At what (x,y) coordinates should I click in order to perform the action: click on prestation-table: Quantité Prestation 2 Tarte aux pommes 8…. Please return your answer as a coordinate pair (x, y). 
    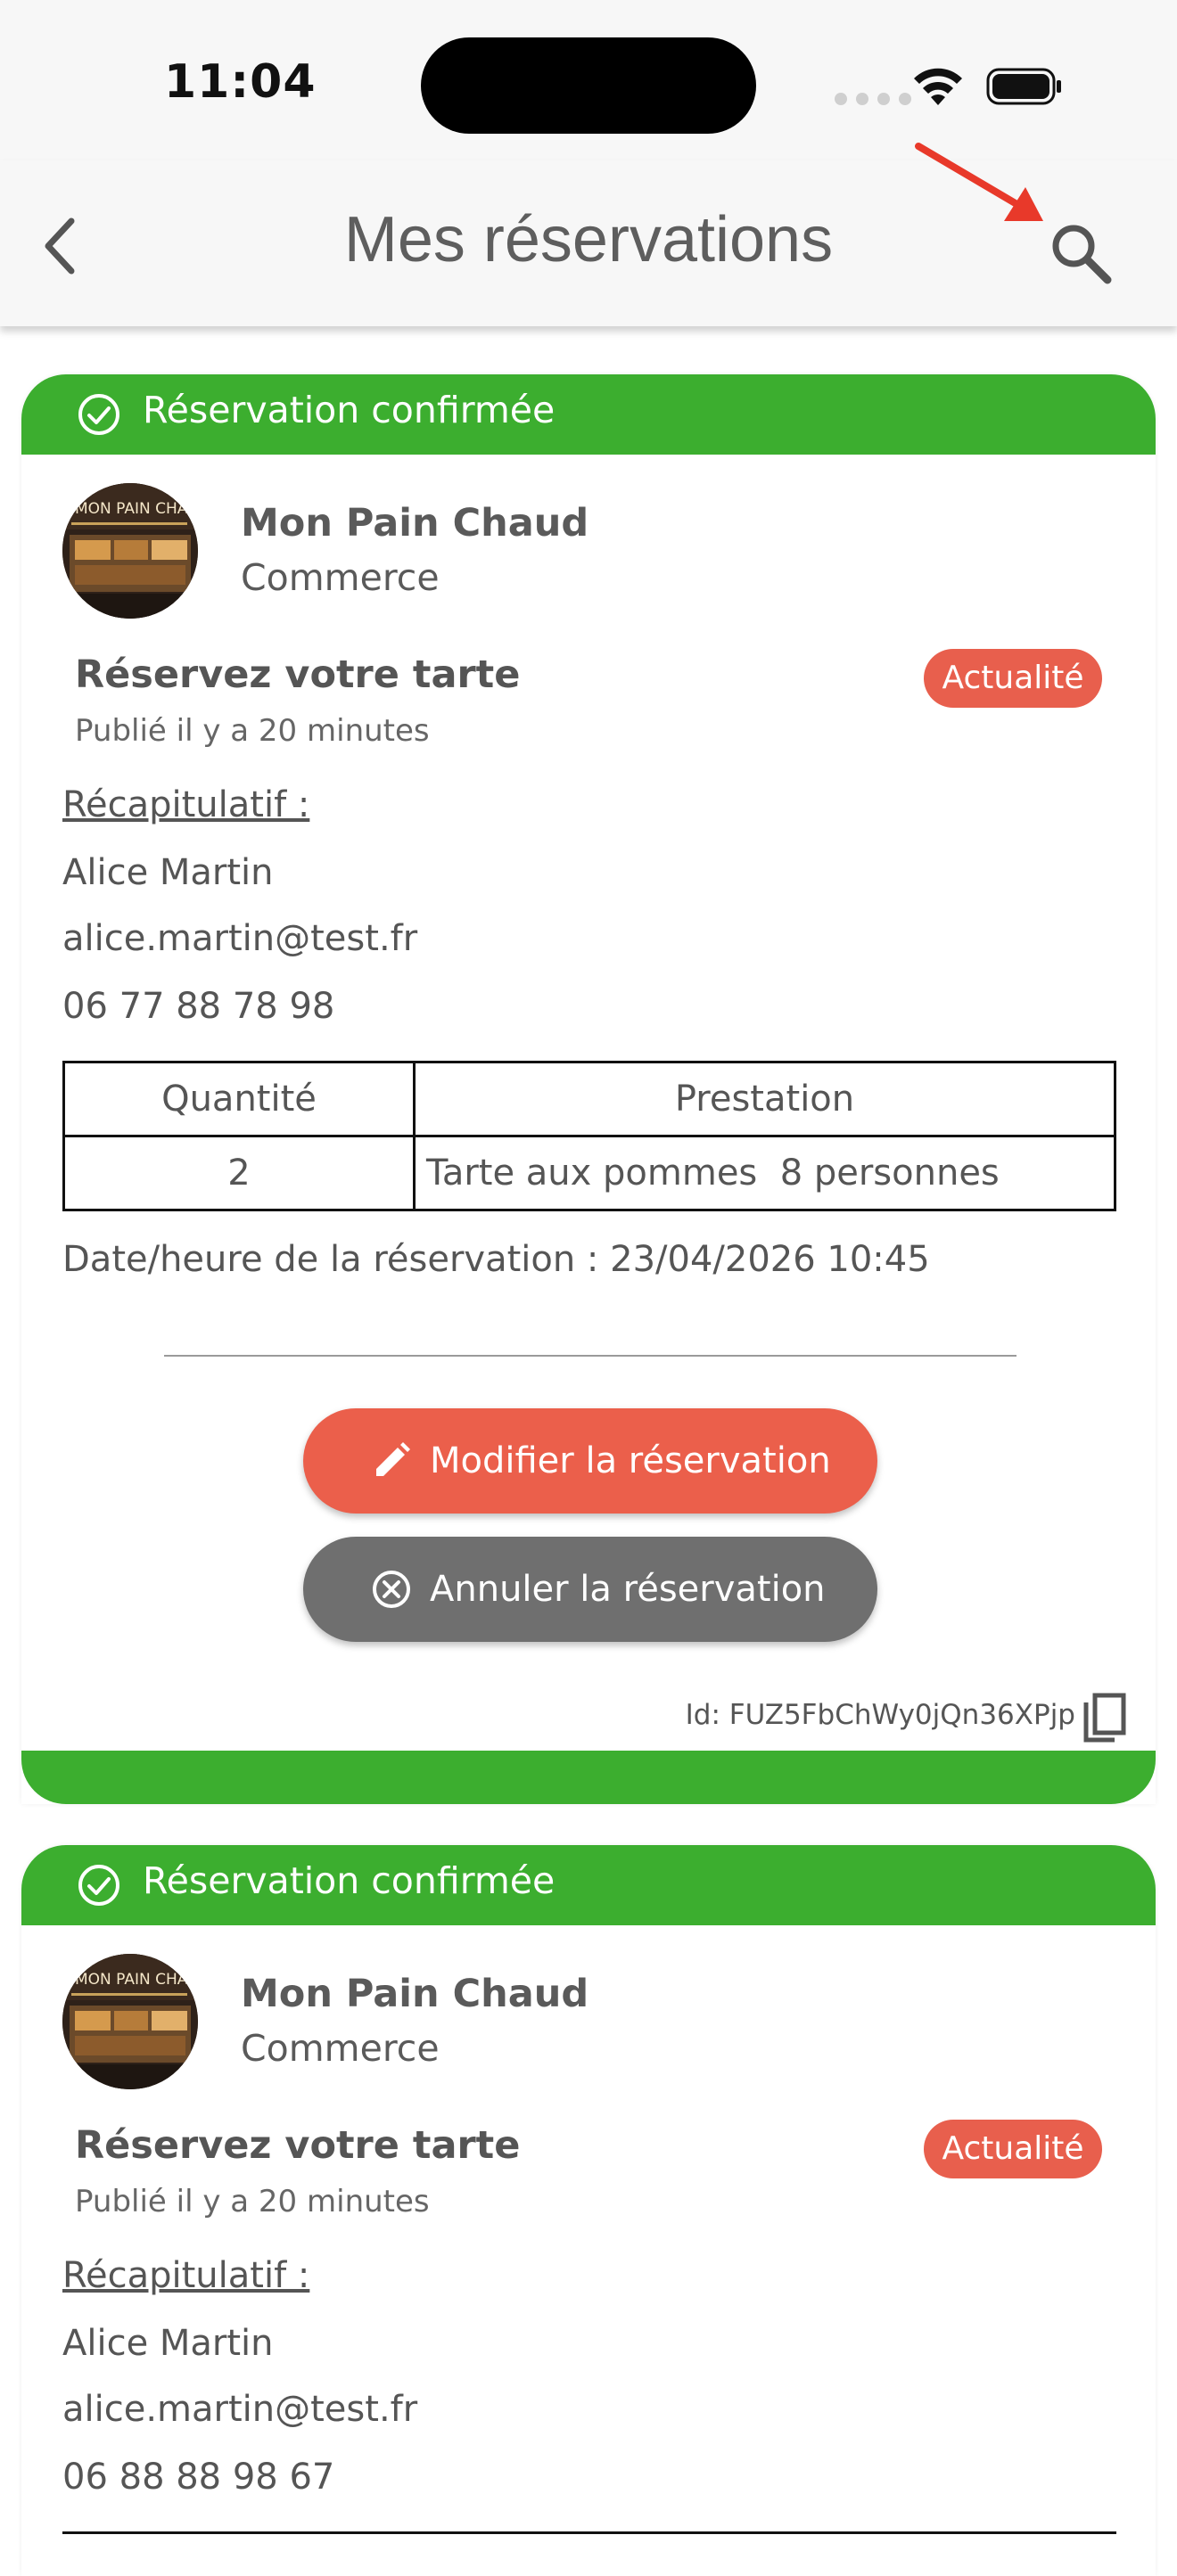
    Looking at the image, I should click on (589, 1136).